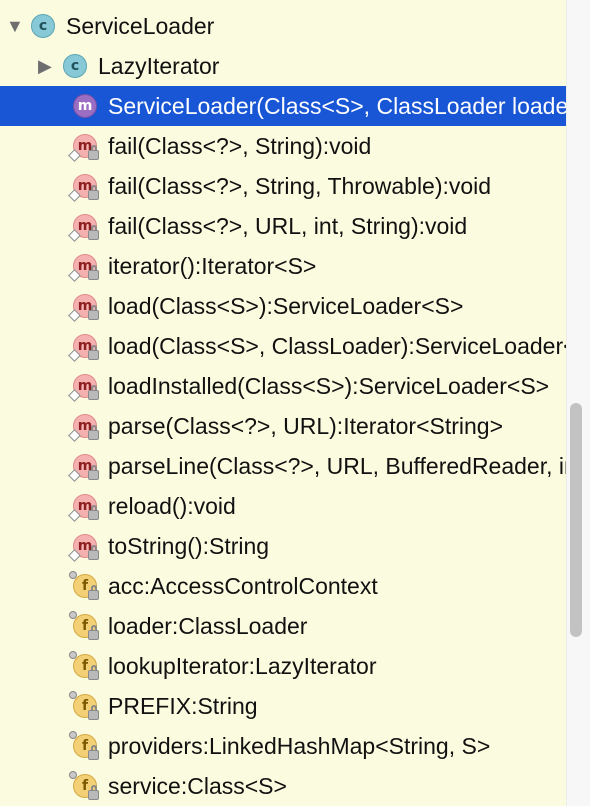  I want to click on tree-item-field: f acc:AccessControlContext, so click(283, 586).